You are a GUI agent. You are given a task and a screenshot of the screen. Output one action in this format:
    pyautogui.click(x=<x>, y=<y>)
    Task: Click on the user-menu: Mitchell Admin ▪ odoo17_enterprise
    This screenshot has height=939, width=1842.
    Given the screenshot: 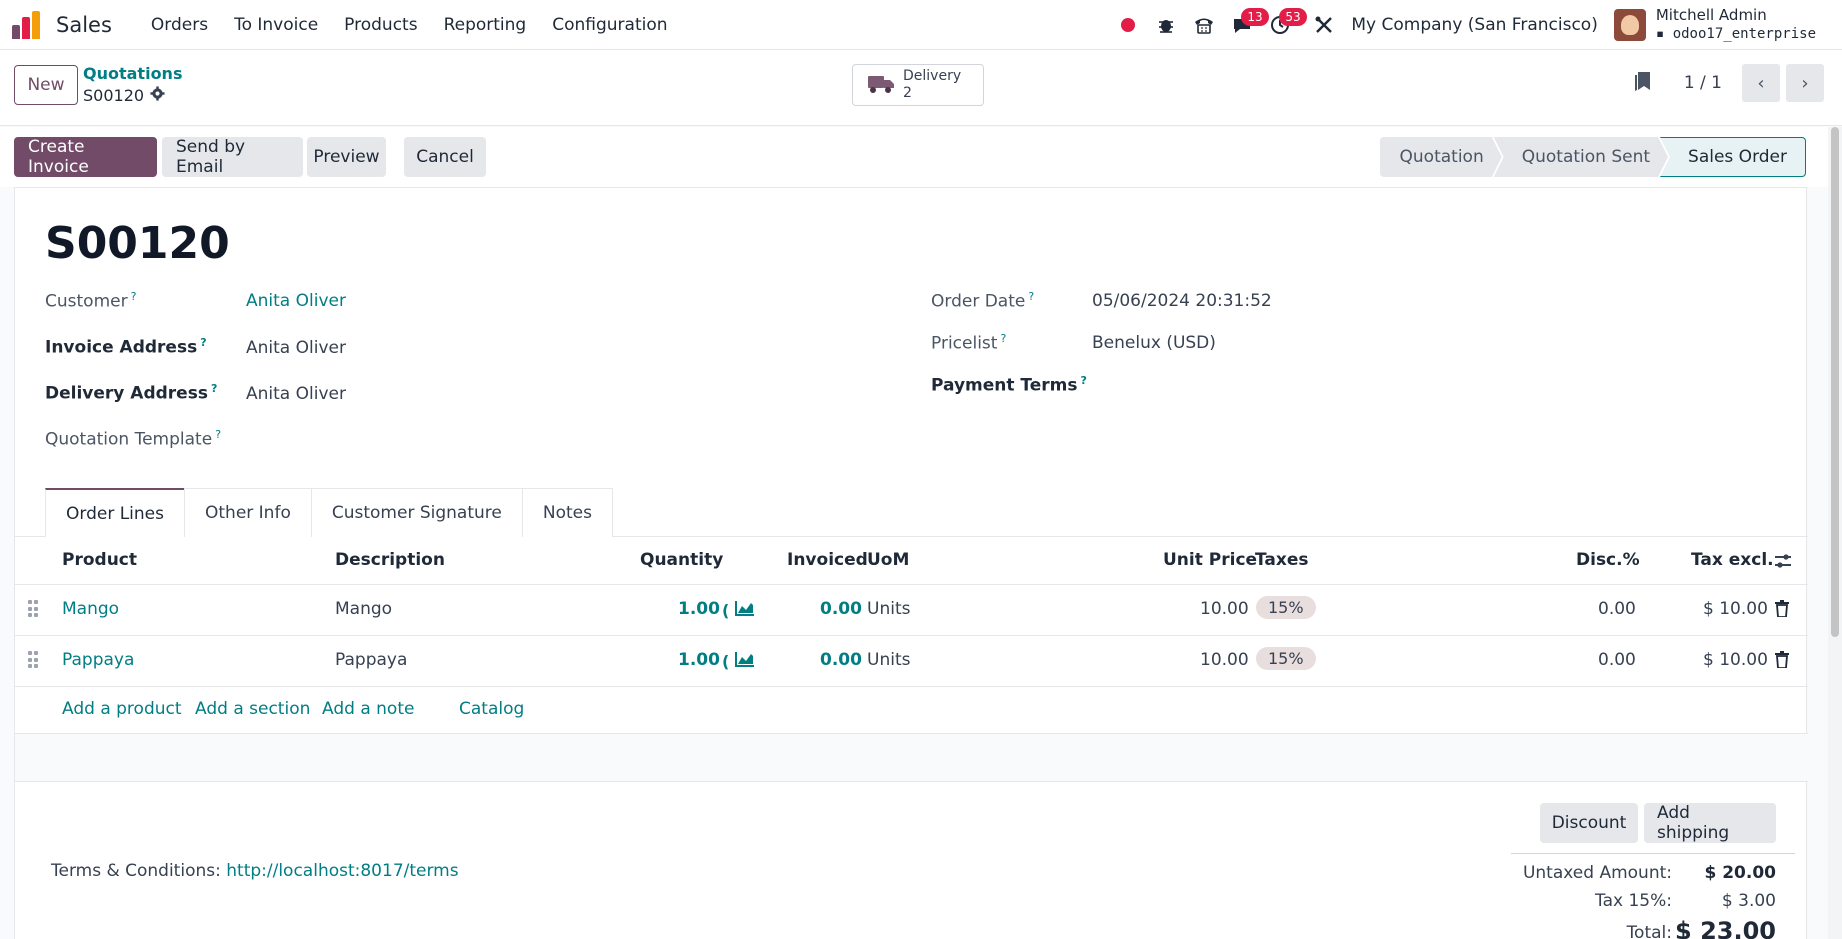 What is the action you would take?
    pyautogui.click(x=1736, y=25)
    